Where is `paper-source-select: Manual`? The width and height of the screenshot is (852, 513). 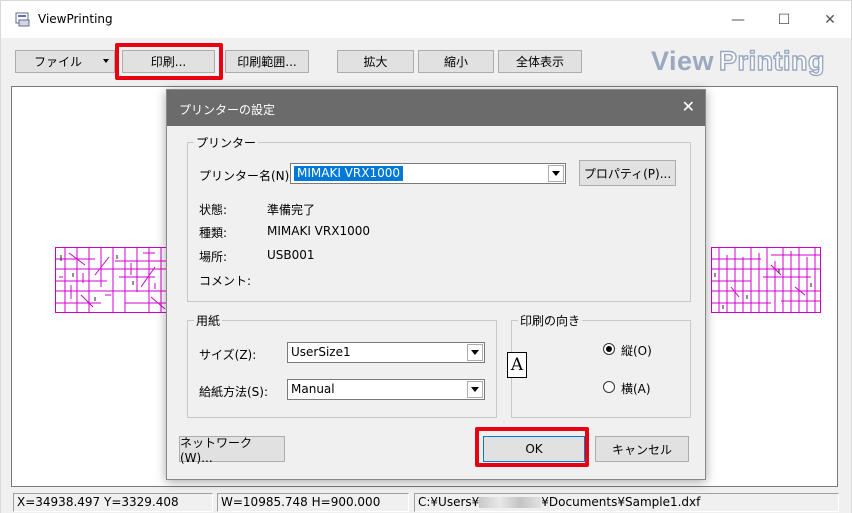 paper-source-select: Manual is located at coordinates (386, 389).